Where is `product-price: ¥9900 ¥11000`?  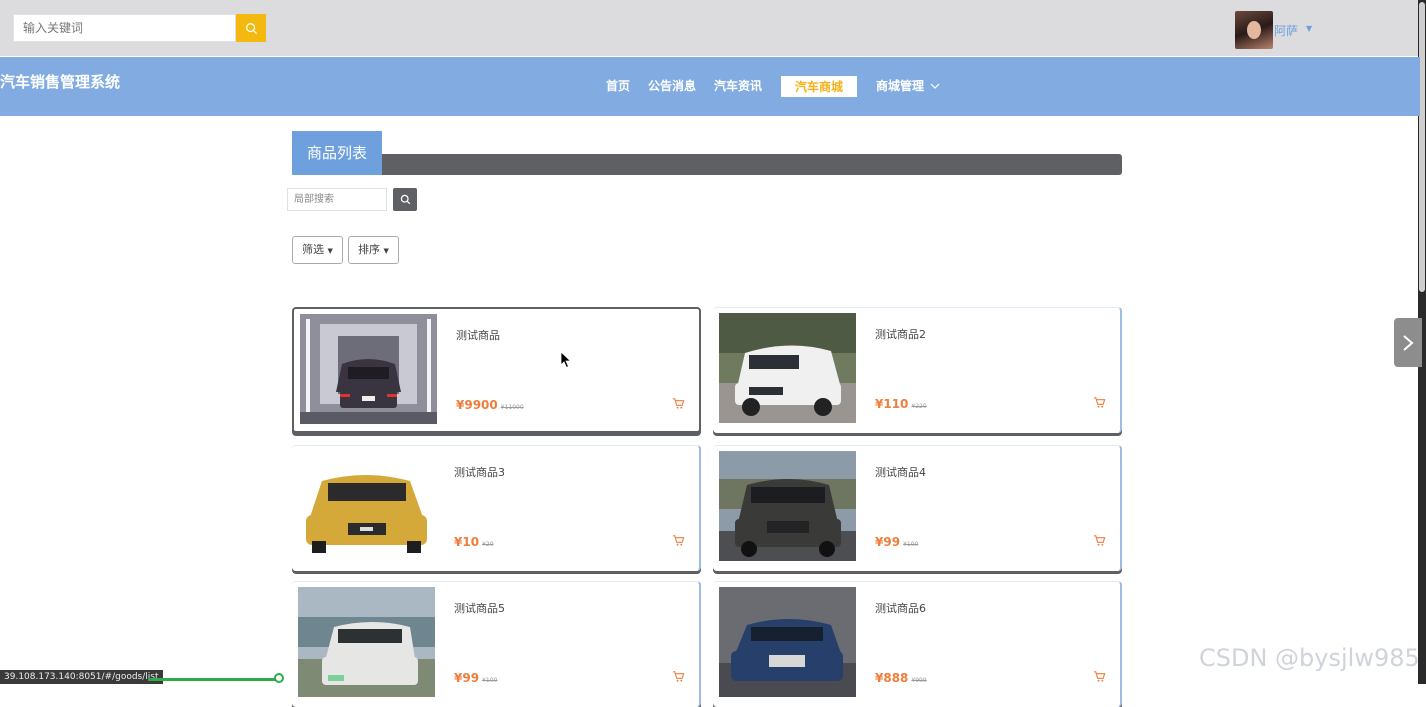 product-price: ¥9900 ¥11000 is located at coordinates (490, 405).